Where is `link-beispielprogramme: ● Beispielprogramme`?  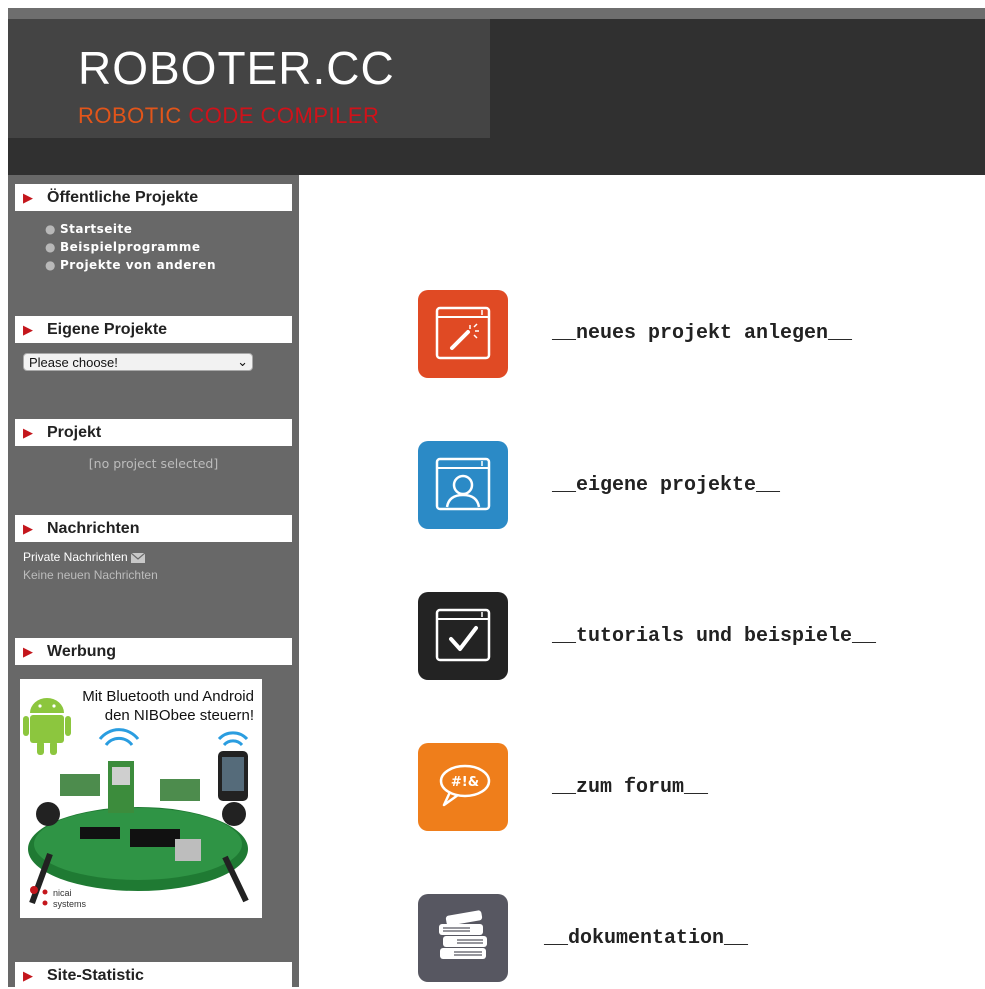 link-beispielprogramme: ● Beispielprogramme is located at coordinates (130, 247).